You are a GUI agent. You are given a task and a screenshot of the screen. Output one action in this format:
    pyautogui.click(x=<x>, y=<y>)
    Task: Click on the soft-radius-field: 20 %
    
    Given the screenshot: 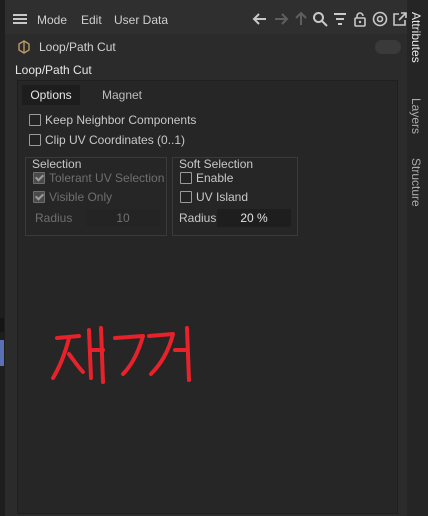 What is the action you would take?
    pyautogui.click(x=254, y=218)
    